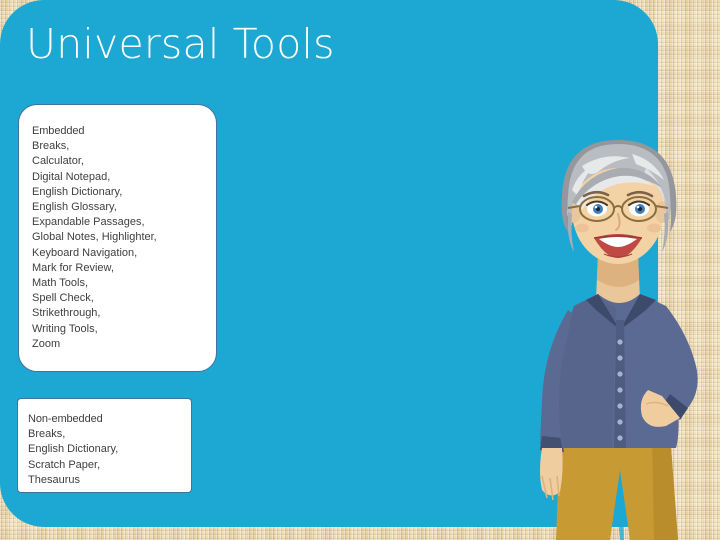 This screenshot has width=720, height=540. What do you see at coordinates (180, 44) in the screenshot?
I see `page-title: Universal Tools` at bounding box center [180, 44].